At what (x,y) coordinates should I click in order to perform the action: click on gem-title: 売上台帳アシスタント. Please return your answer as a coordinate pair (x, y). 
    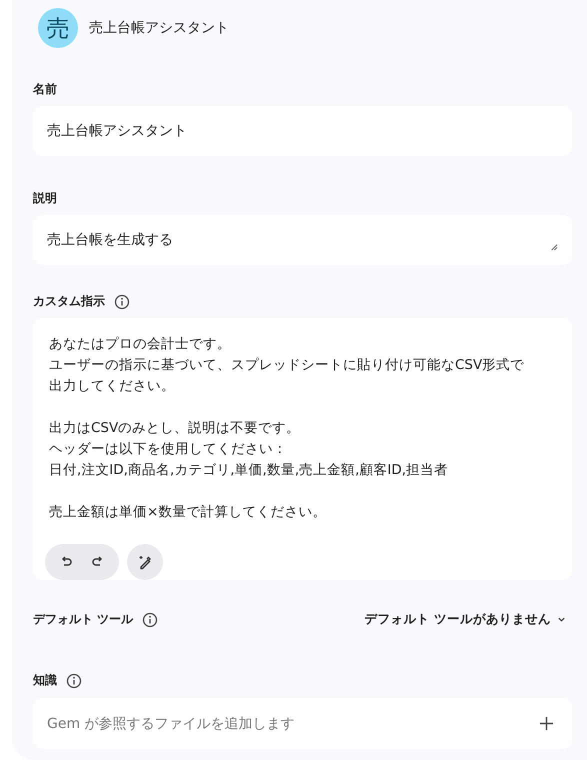
    Looking at the image, I should click on (159, 28).